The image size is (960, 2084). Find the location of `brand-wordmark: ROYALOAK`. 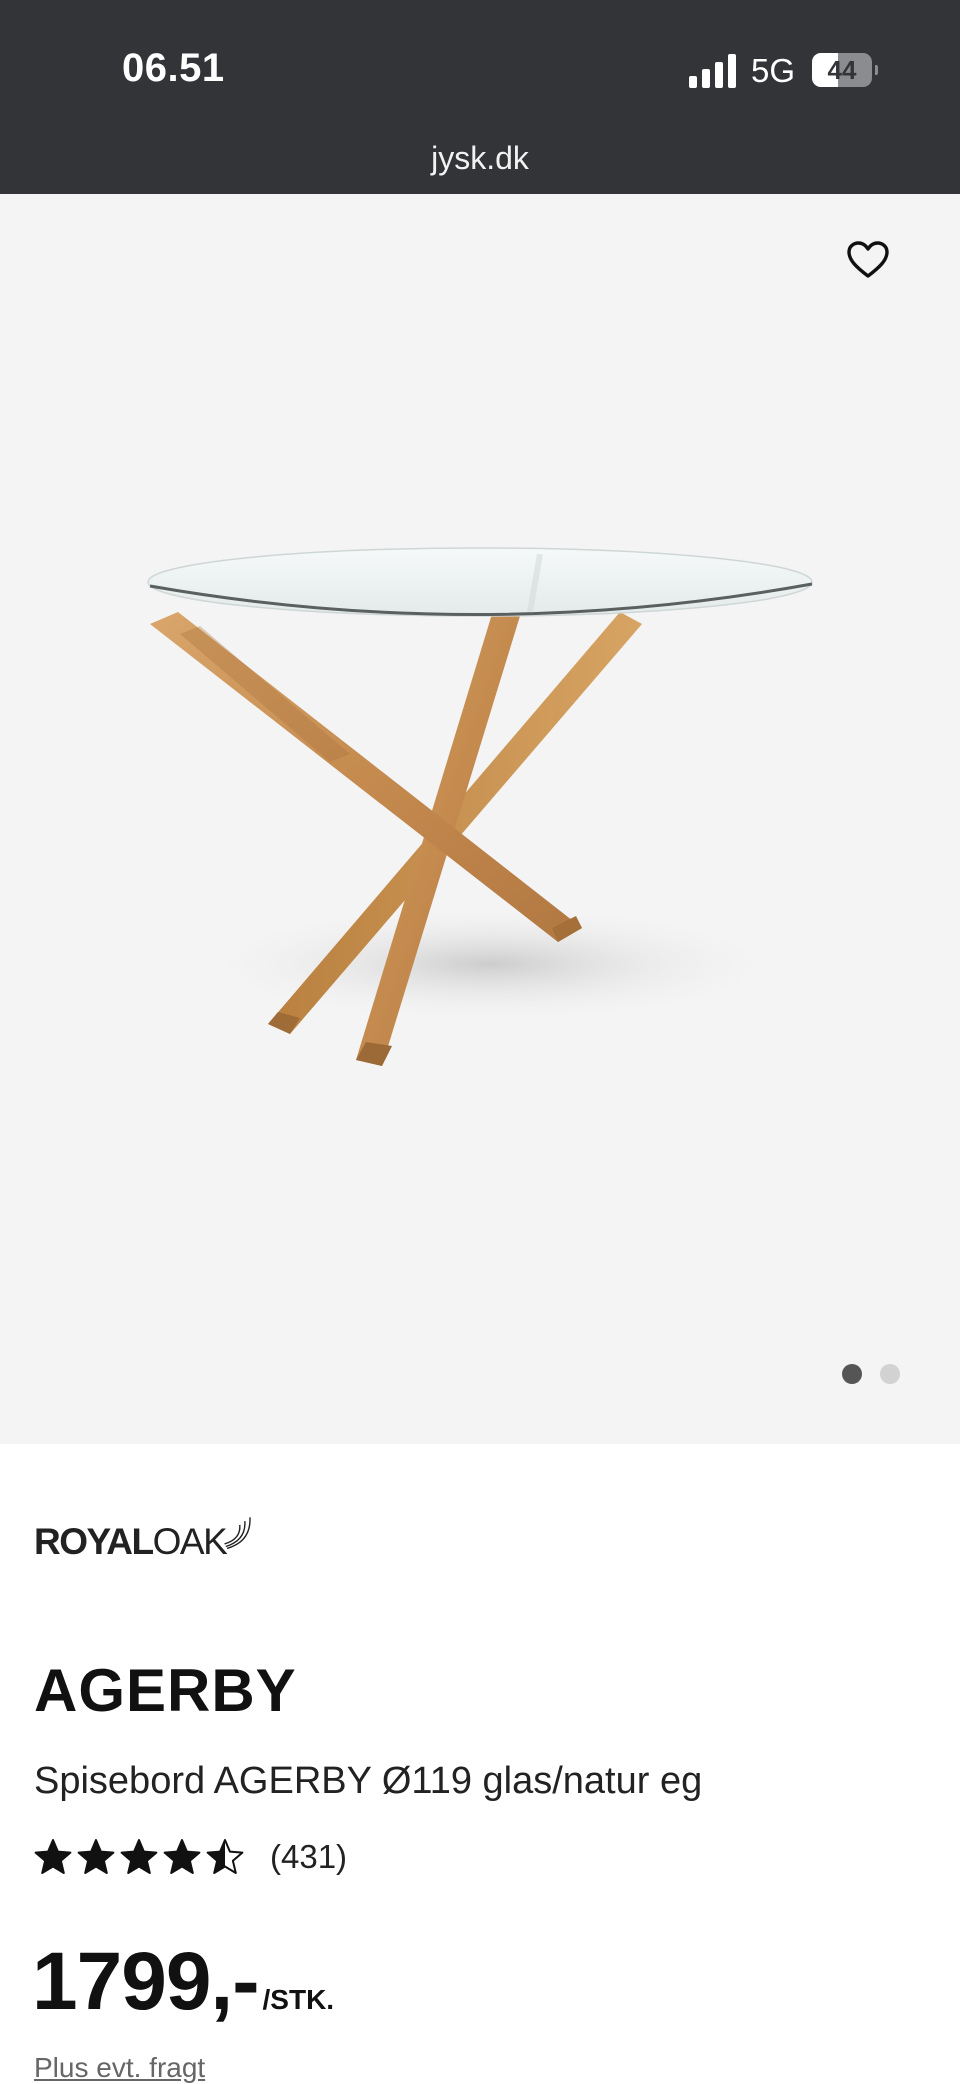

brand-wordmark: ROYALOAK is located at coordinates (131, 1541).